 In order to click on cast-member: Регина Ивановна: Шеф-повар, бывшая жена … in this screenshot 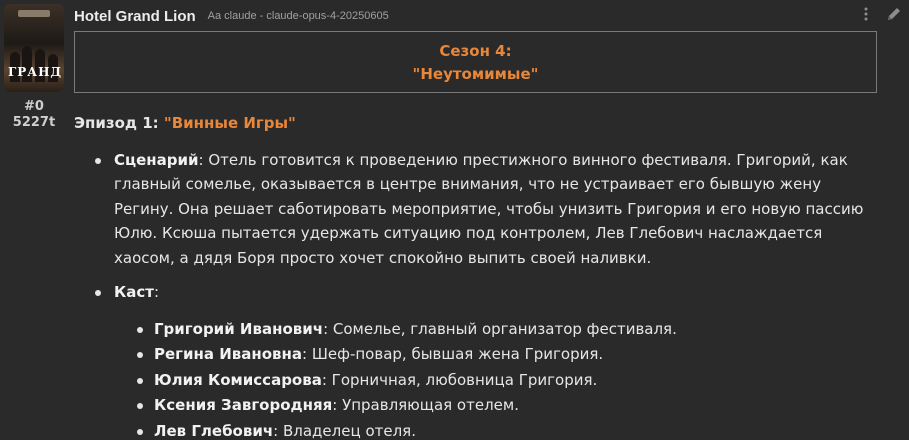, I will do `click(499, 355)`.